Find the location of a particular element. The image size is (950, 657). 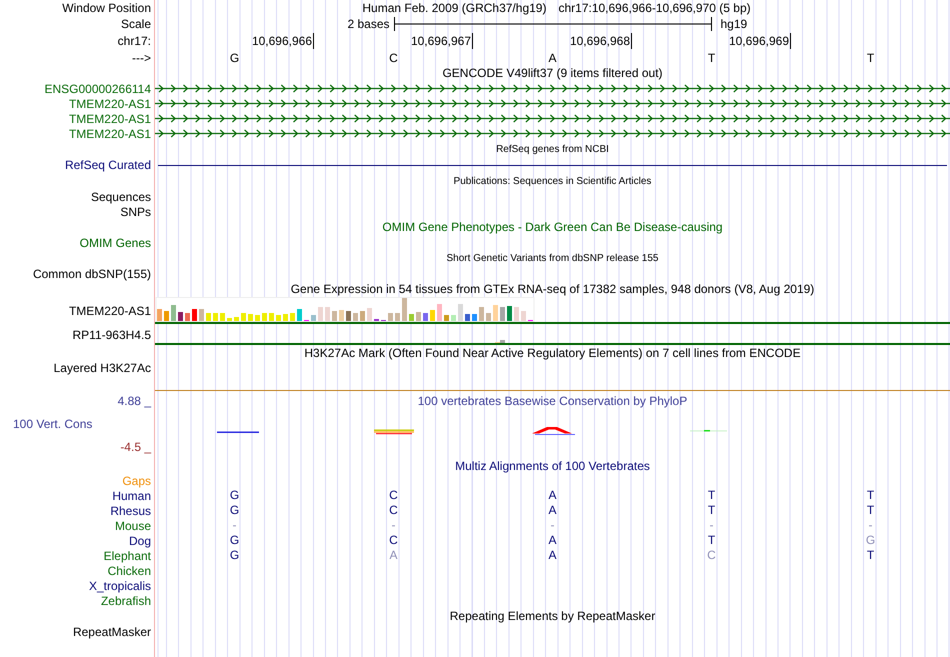

track-label: Elephant is located at coordinates (127, 555).